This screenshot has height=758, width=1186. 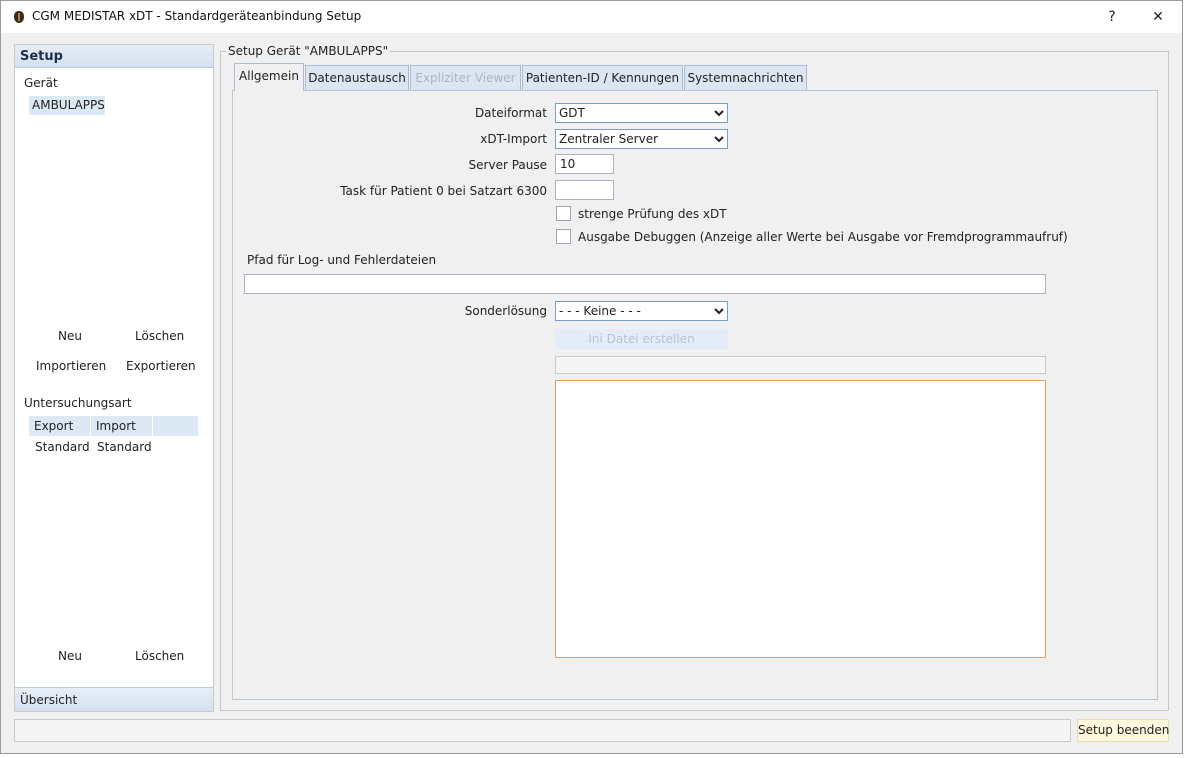 I want to click on file-format-select: GDT, so click(x=641, y=113).